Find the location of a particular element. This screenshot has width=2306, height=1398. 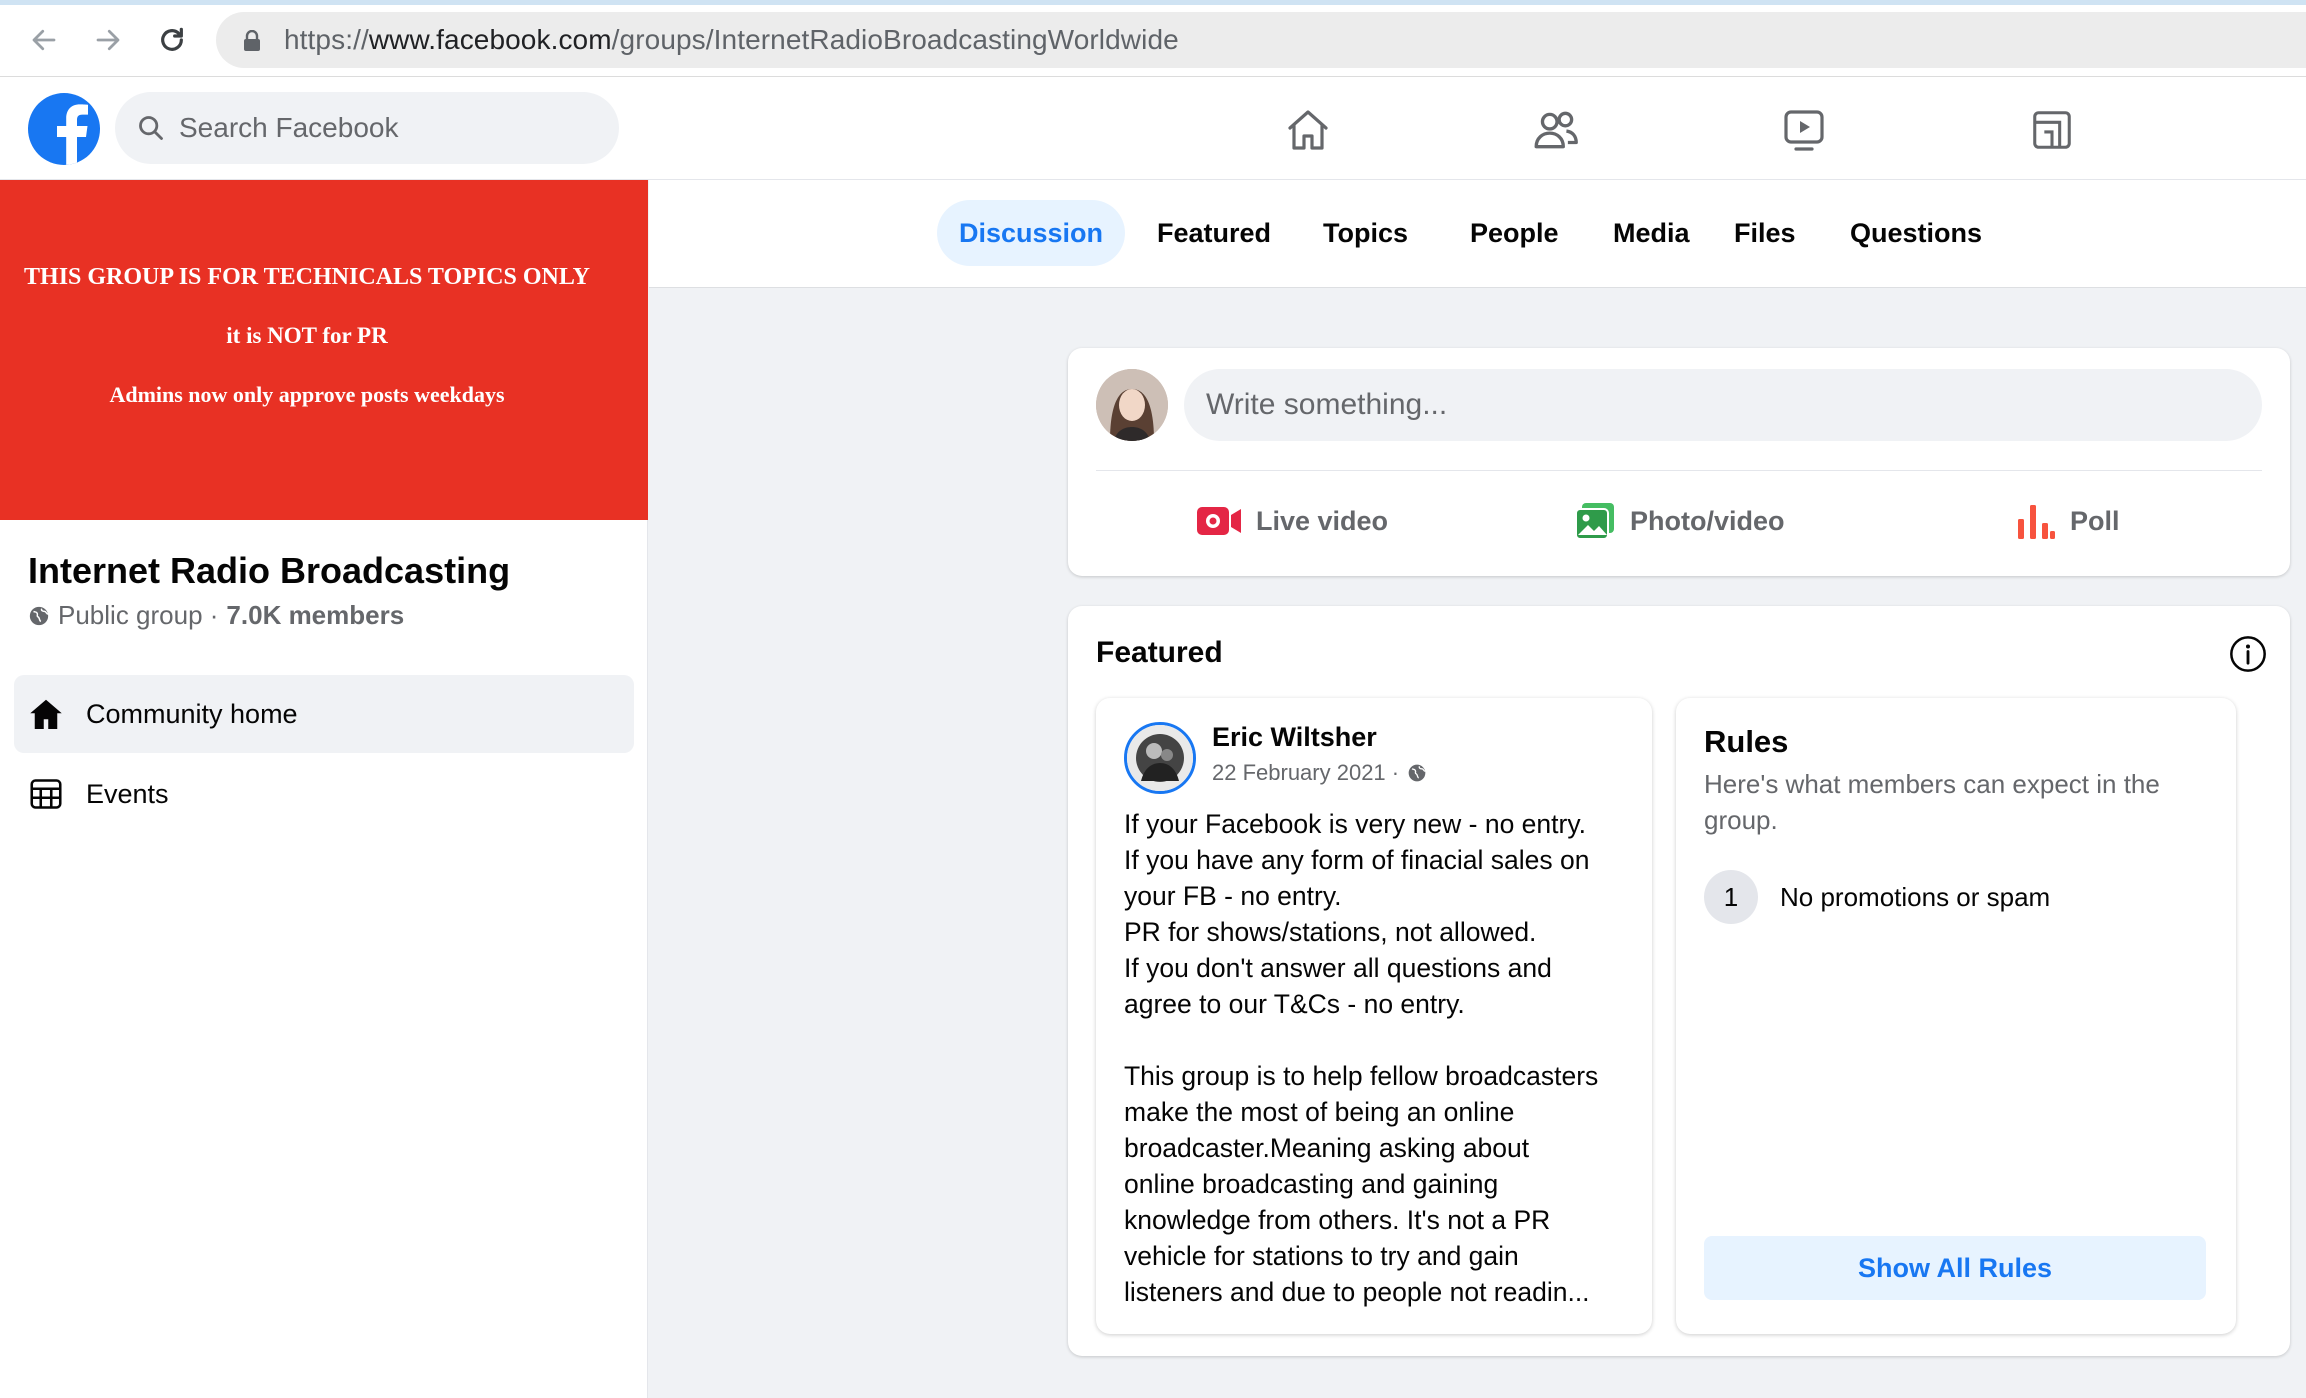

user-avatar is located at coordinates (1132, 405).